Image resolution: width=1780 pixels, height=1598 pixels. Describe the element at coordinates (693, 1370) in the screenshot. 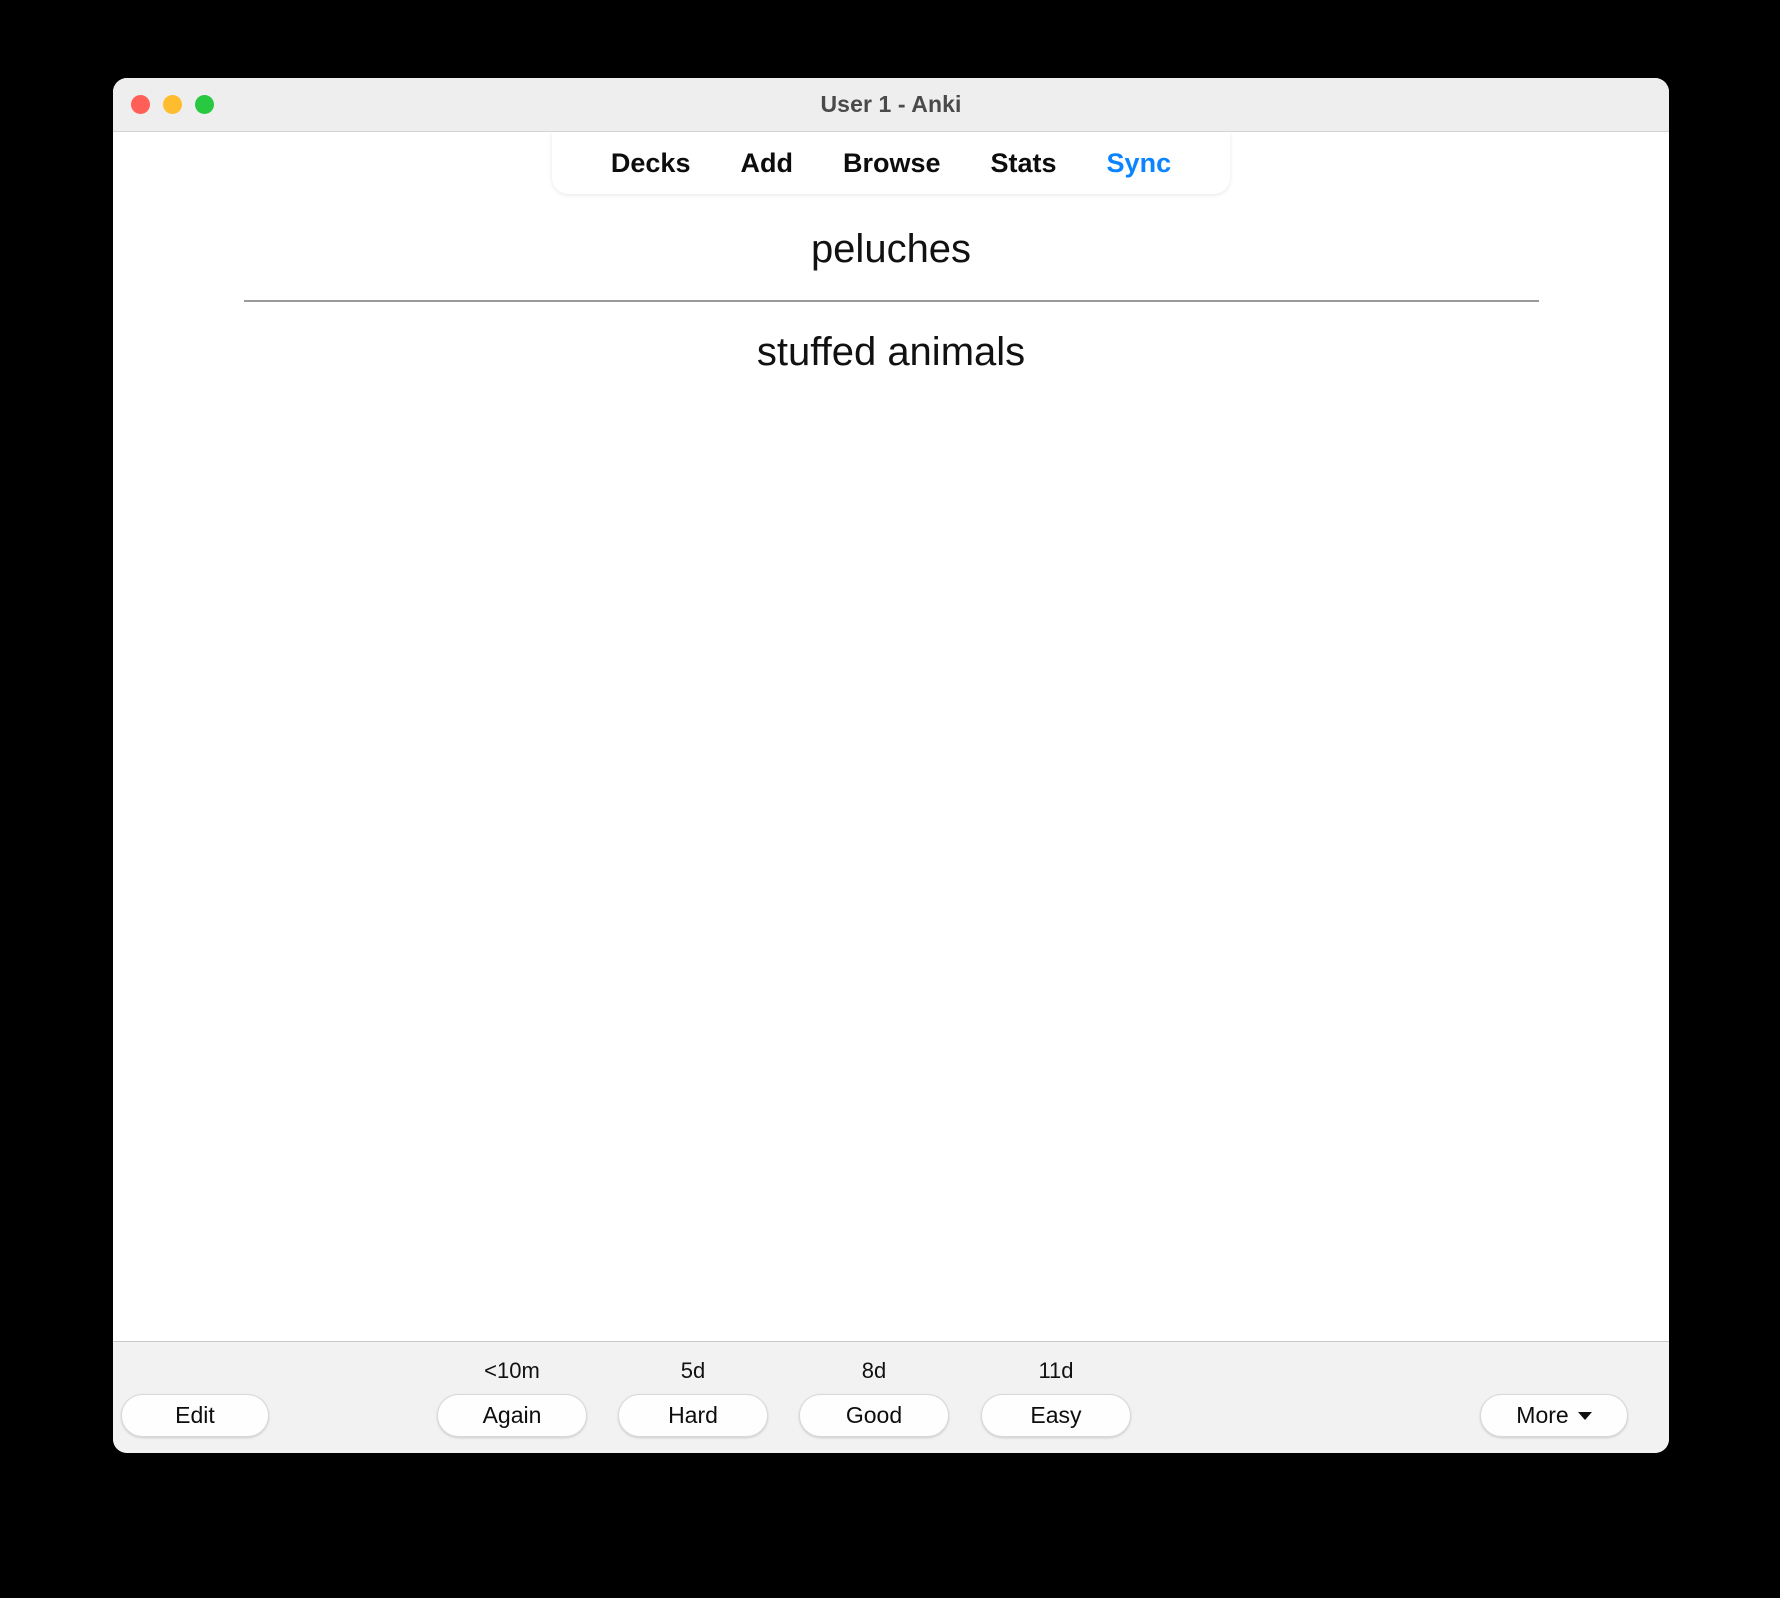

I see `hard-interval-label: 5d` at that location.